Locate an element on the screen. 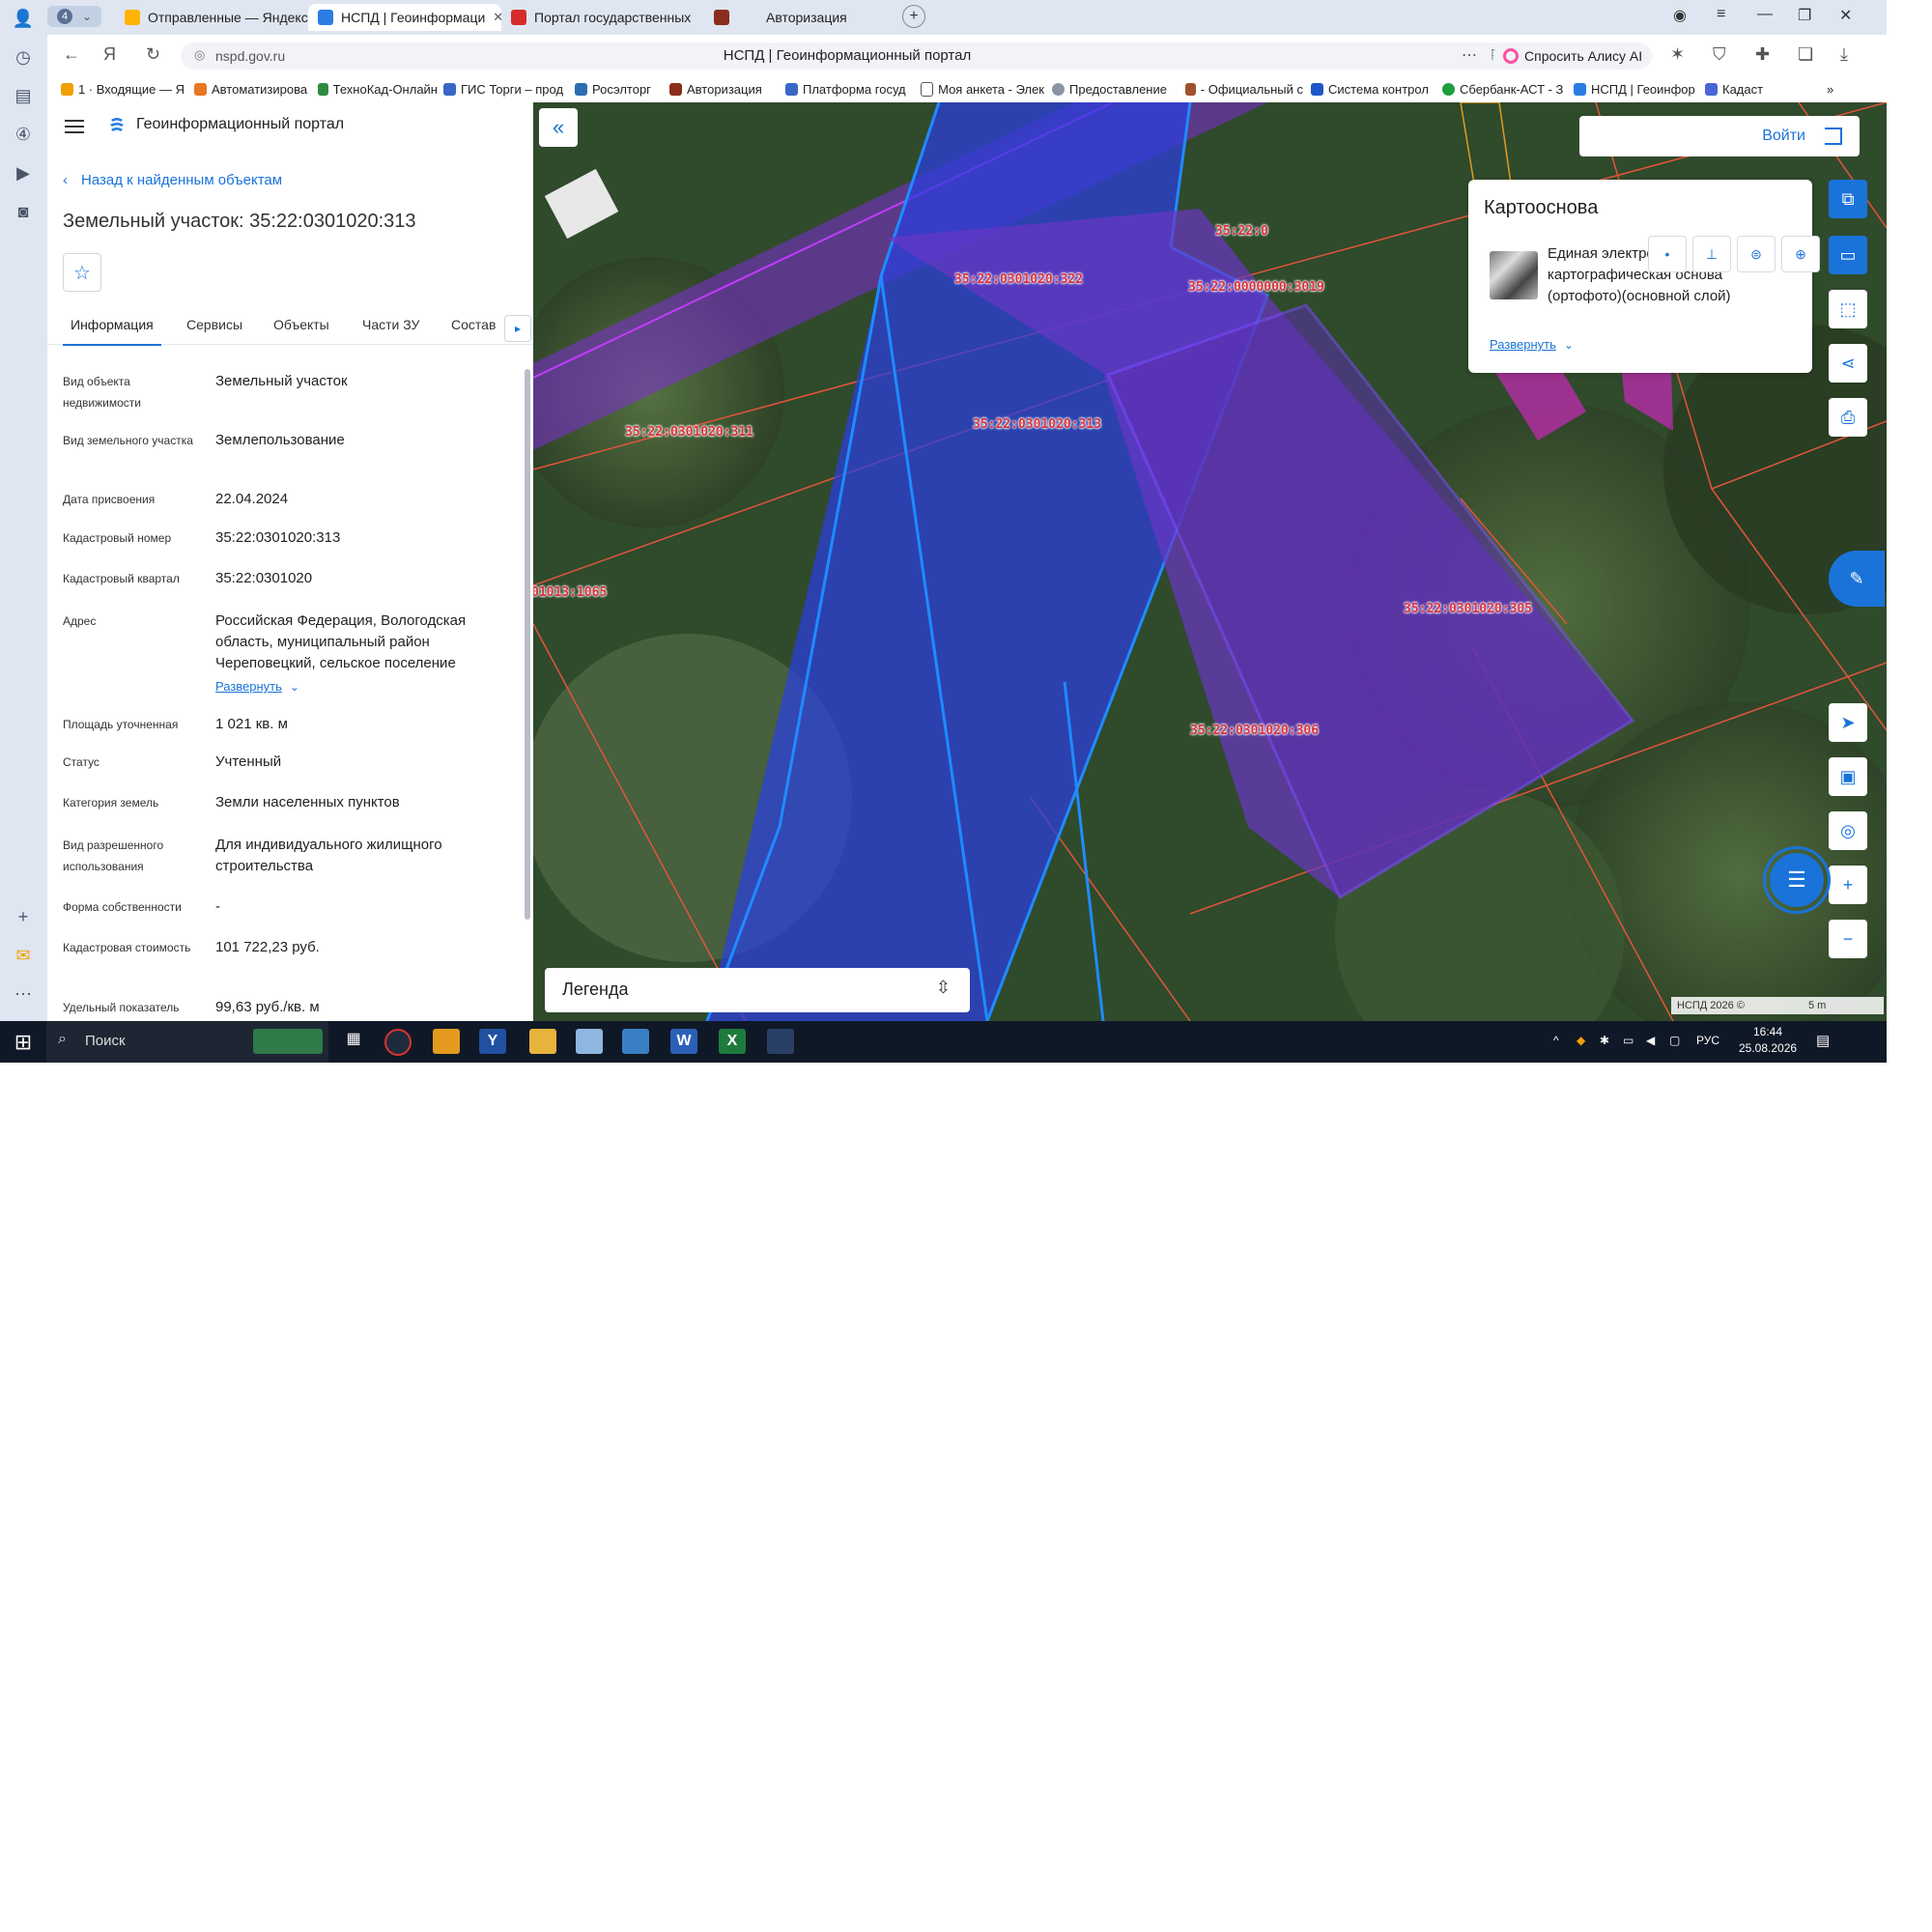  more-actions-icon: ⋯ is located at coordinates (1469, 55).